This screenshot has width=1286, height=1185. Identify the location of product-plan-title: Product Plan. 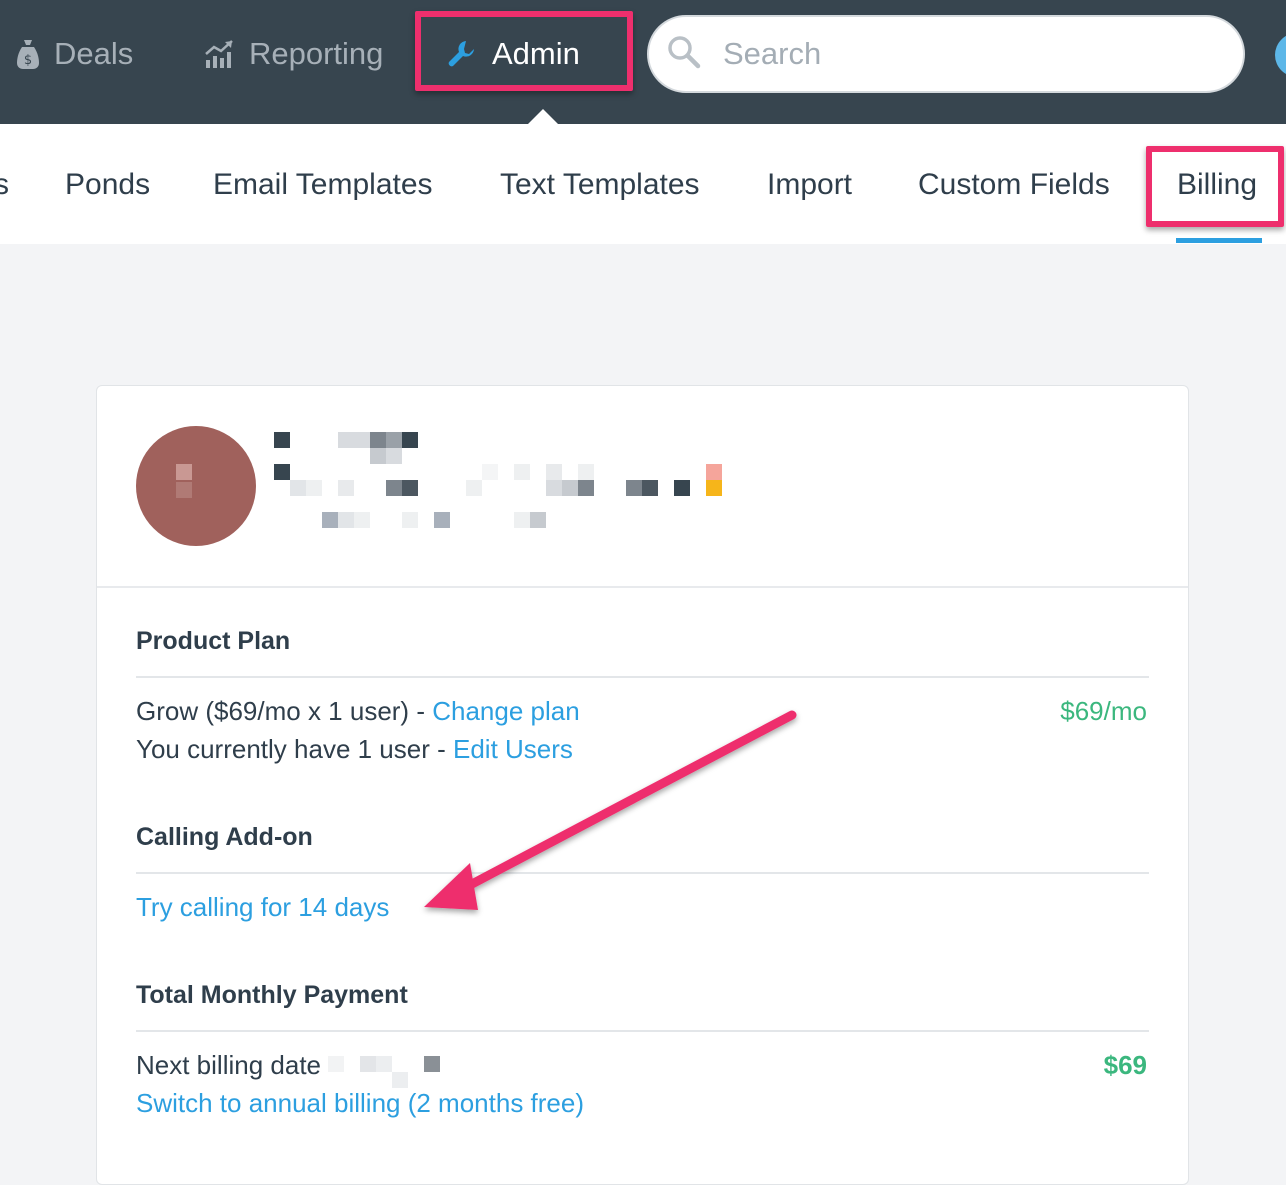
(213, 641).